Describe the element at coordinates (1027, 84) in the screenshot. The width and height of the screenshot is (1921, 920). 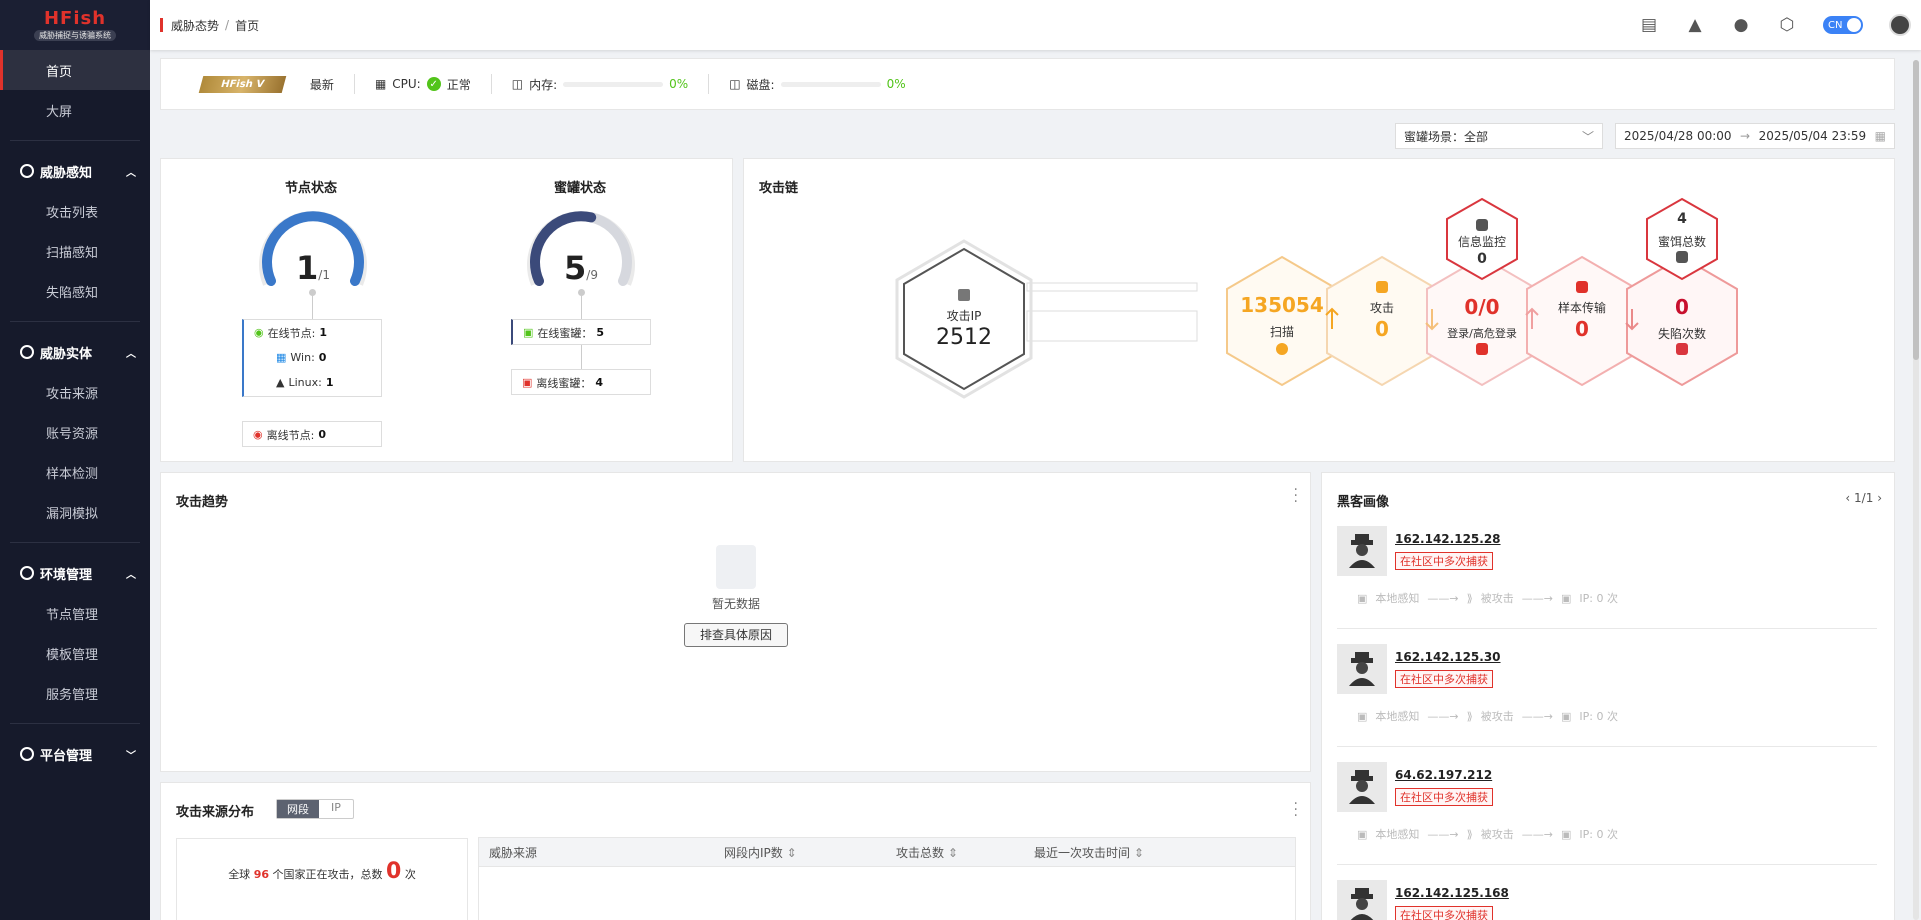
I see `system-status-bar: HFish V 最新 ▦ CPU: ✓ 正常 ◫ 内存: 0% ◫ 磁盘: 0%` at that location.